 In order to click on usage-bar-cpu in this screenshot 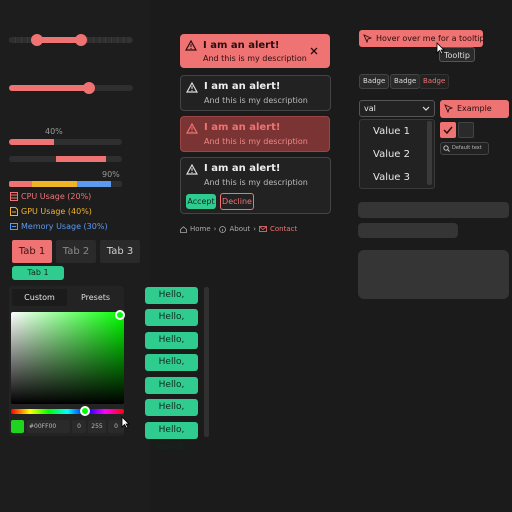, I will do `click(20, 184)`.